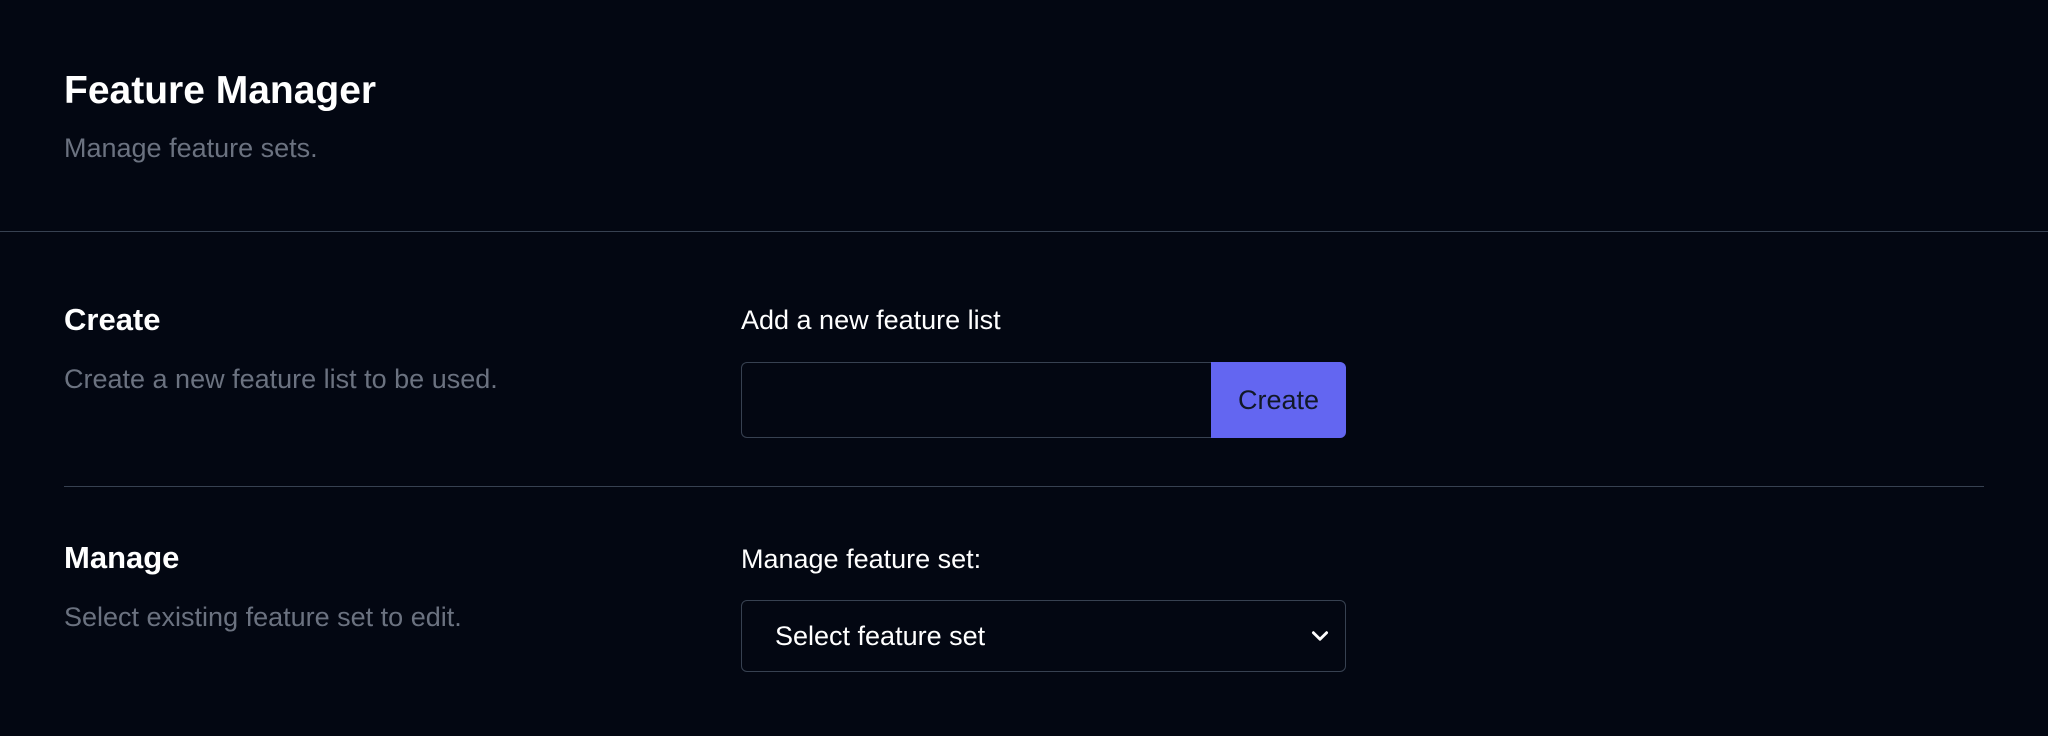 Image resolution: width=2048 pixels, height=736 pixels. I want to click on create-section-title: Create, so click(112, 319).